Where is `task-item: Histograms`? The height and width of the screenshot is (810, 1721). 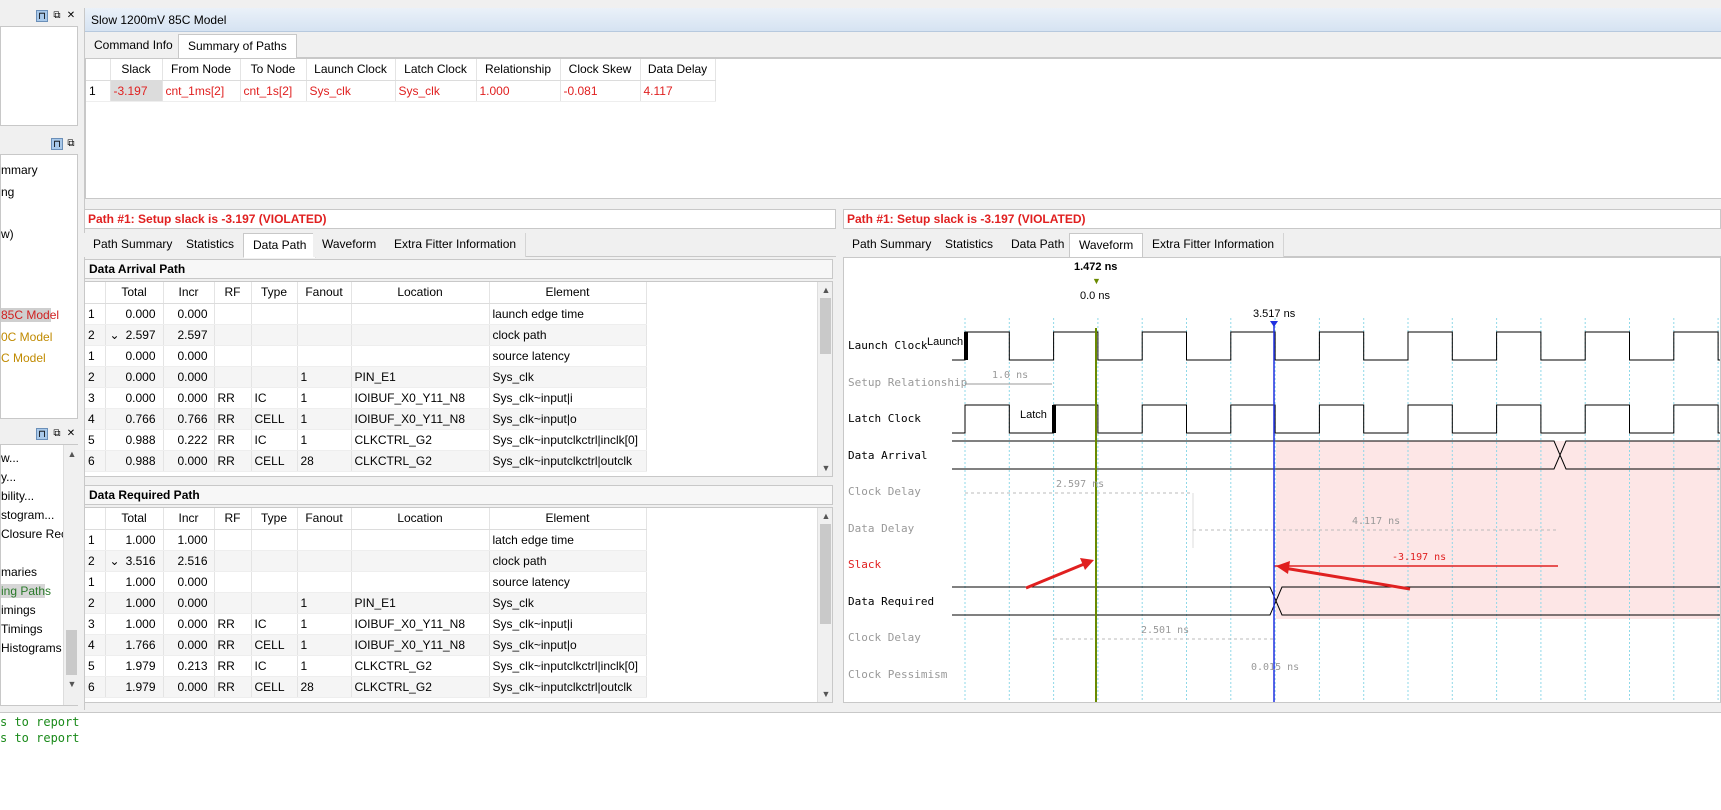 task-item: Histograms is located at coordinates (31, 648).